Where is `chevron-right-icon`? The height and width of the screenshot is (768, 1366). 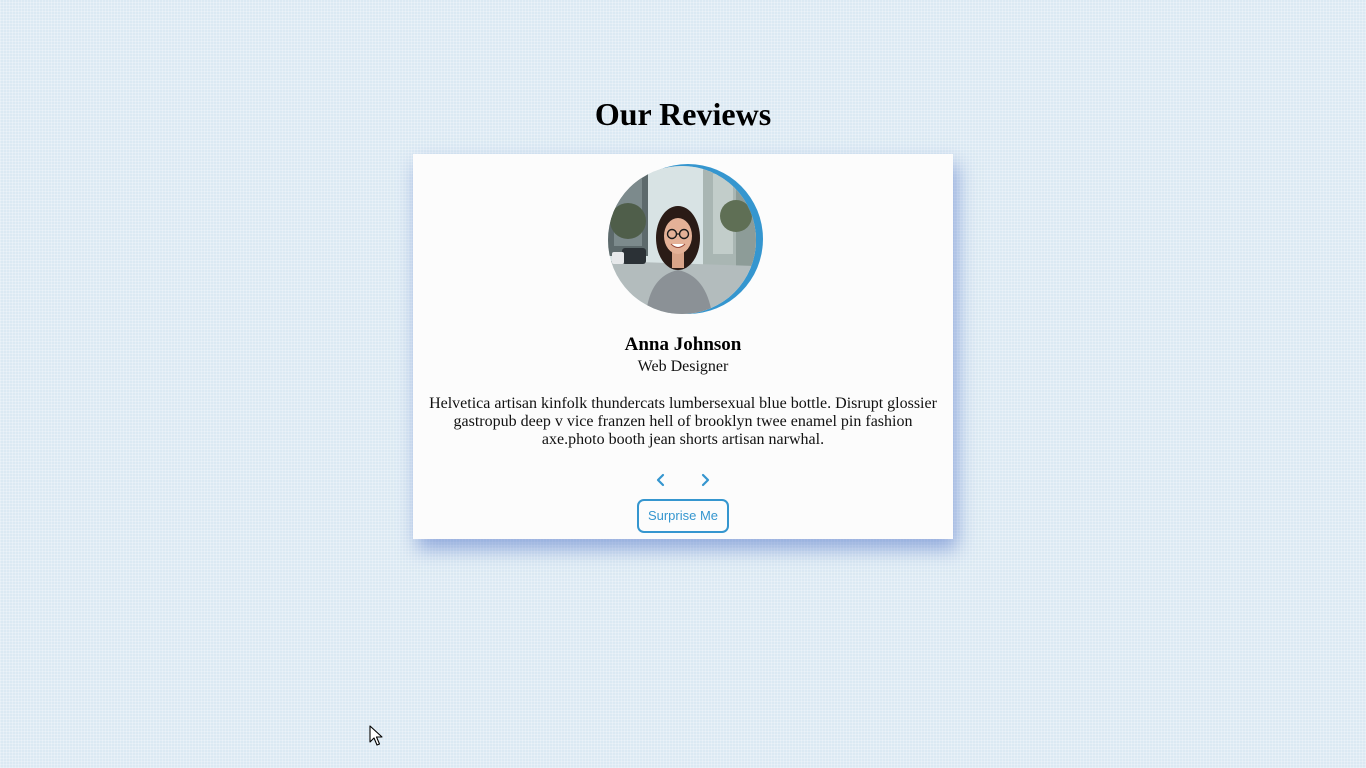
chevron-right-icon is located at coordinates (705, 480).